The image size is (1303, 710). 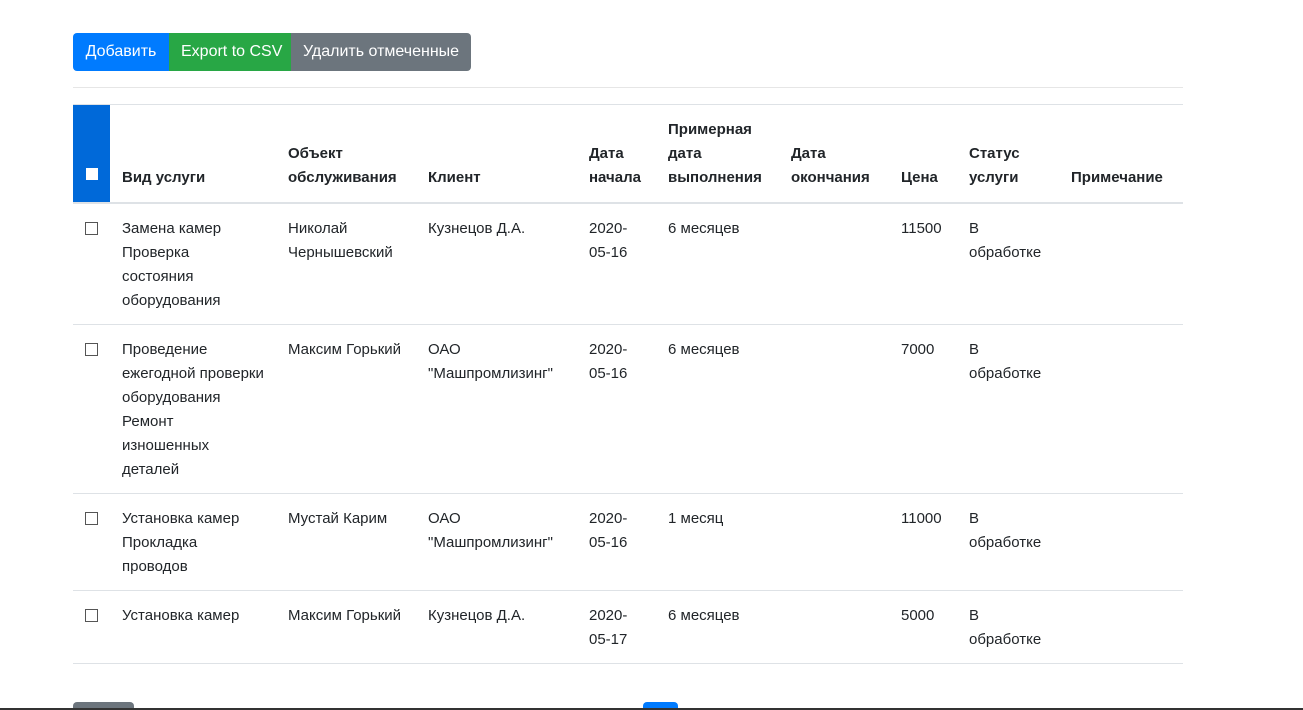 I want to click on header-object: Объект обслуживания, so click(x=346, y=154).